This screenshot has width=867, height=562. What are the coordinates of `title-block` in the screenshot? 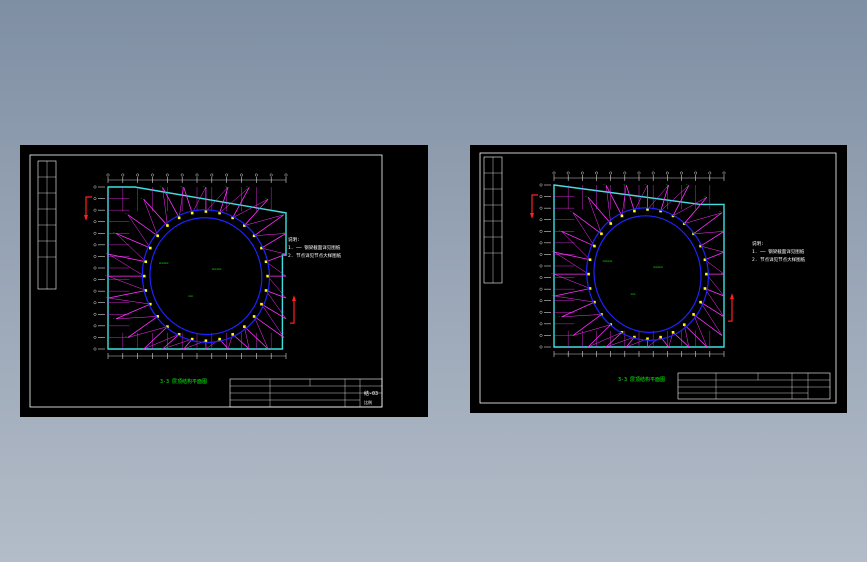 It's located at (754, 386).